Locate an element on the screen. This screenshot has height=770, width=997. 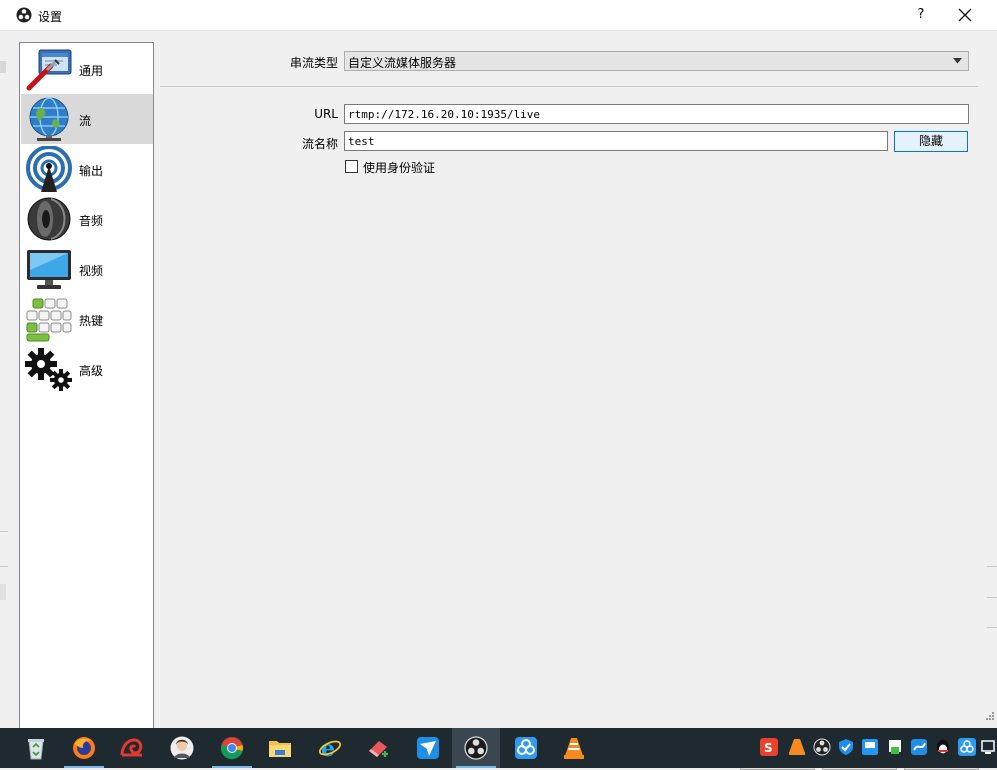
security-shield-icon is located at coordinates (846, 747).